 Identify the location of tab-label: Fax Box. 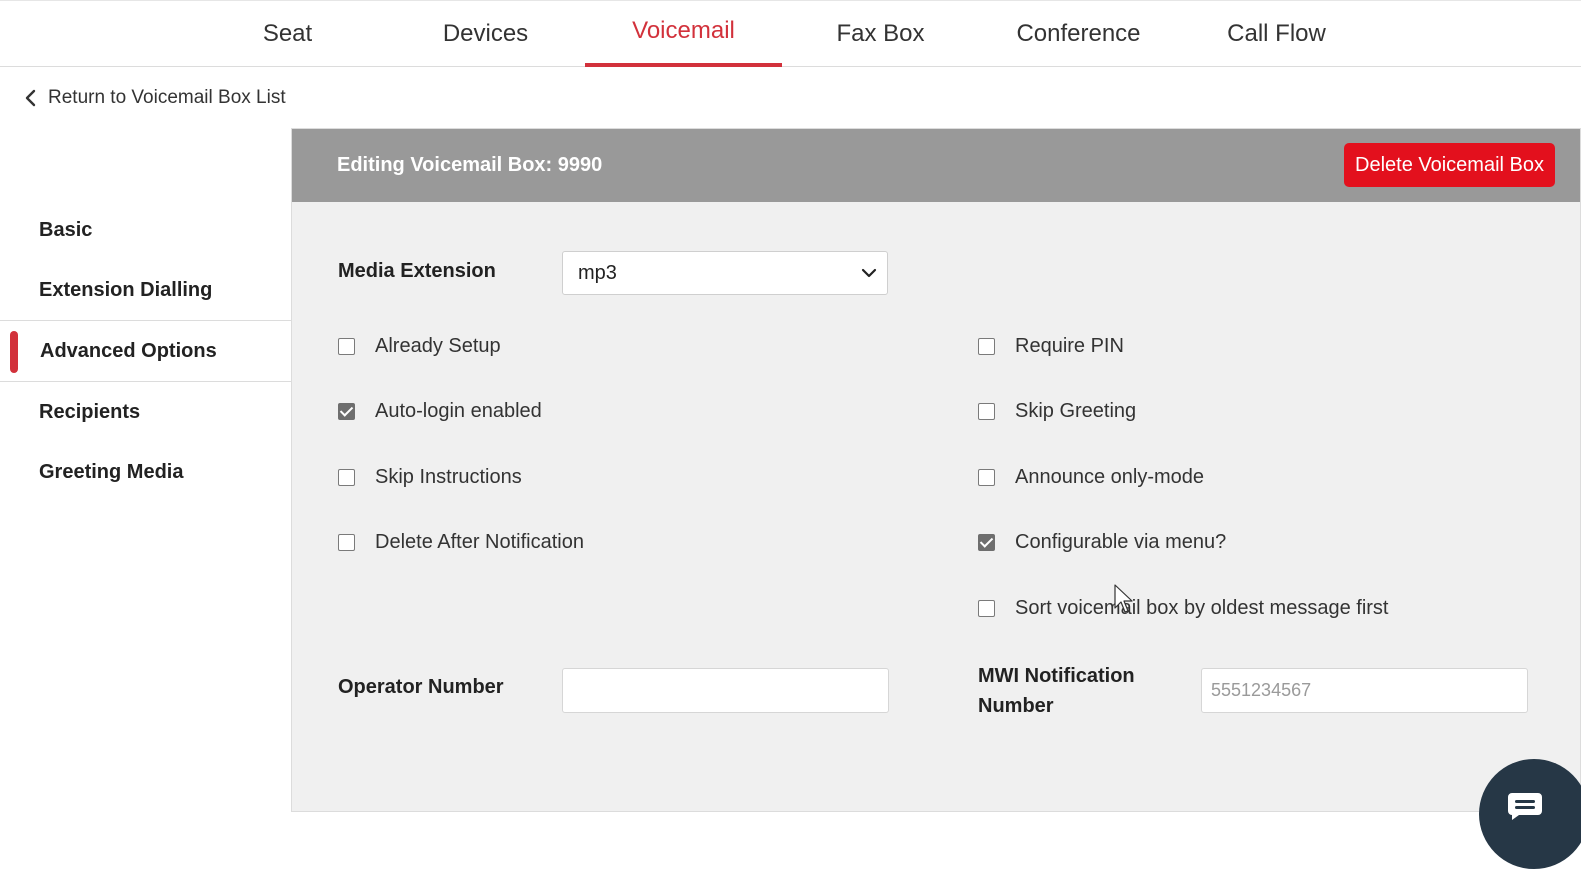
(880, 33).